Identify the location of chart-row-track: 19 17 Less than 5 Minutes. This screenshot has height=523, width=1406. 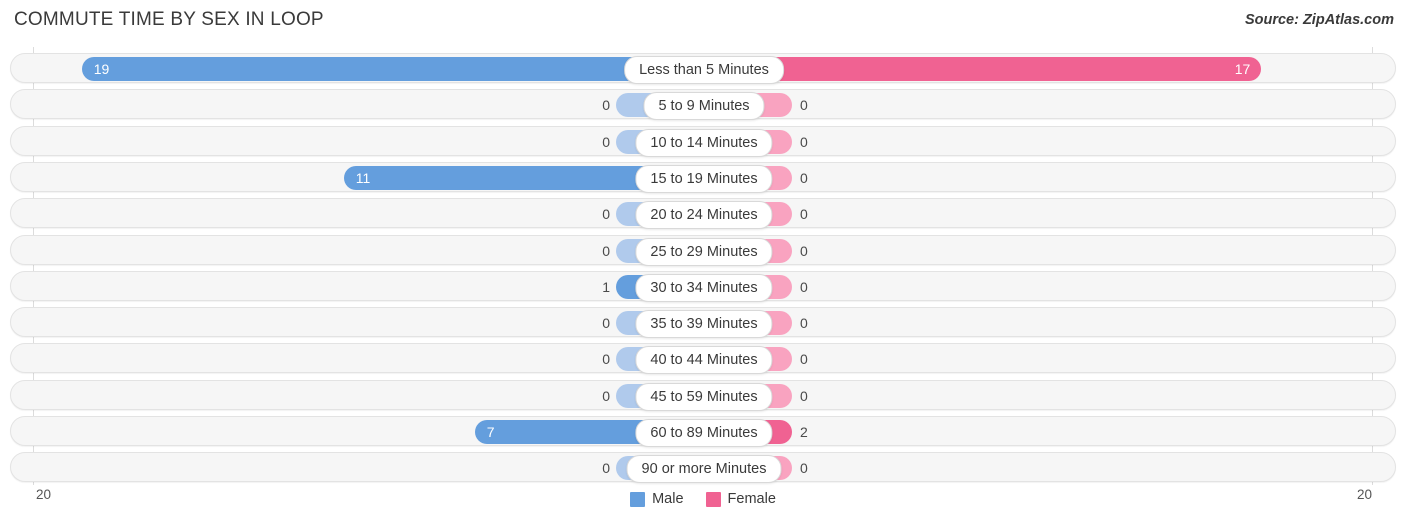
(703, 69).